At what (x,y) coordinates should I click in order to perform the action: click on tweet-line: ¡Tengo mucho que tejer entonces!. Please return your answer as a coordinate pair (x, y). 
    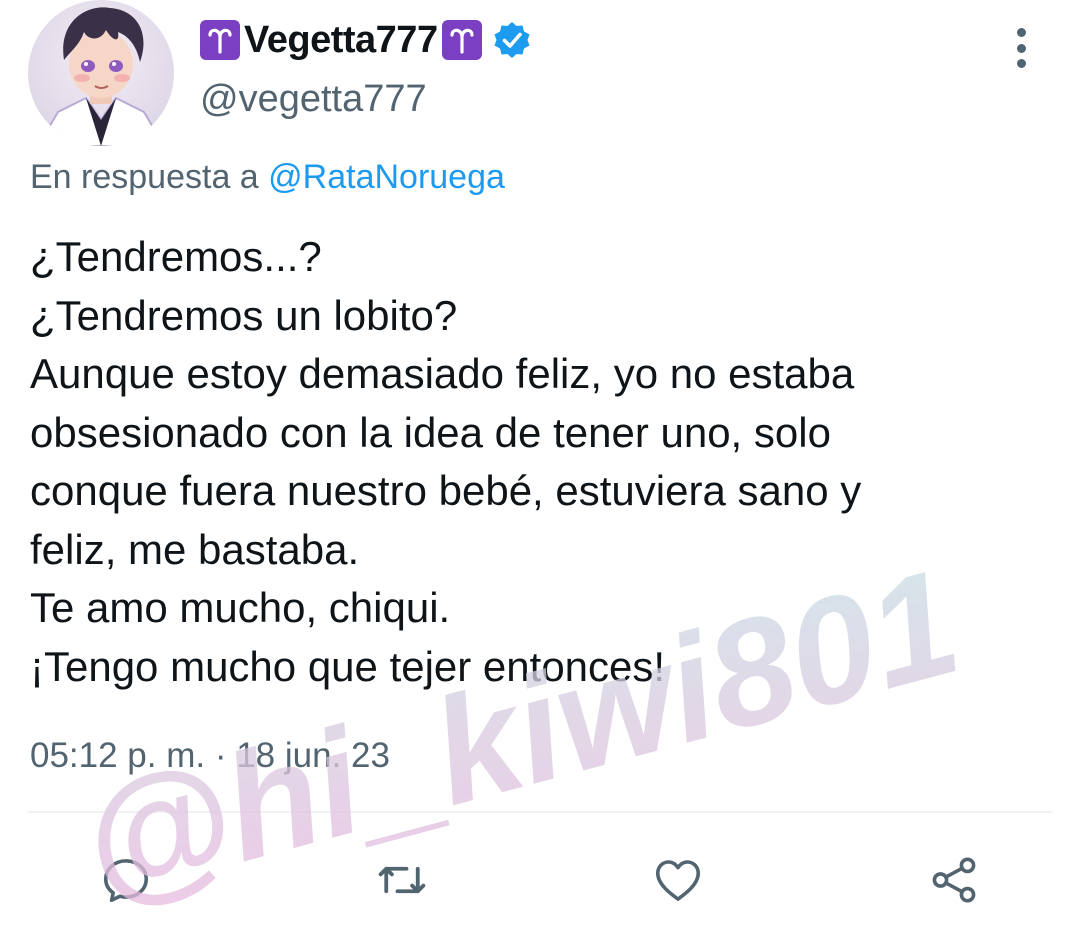
    Looking at the image, I should click on (348, 666).